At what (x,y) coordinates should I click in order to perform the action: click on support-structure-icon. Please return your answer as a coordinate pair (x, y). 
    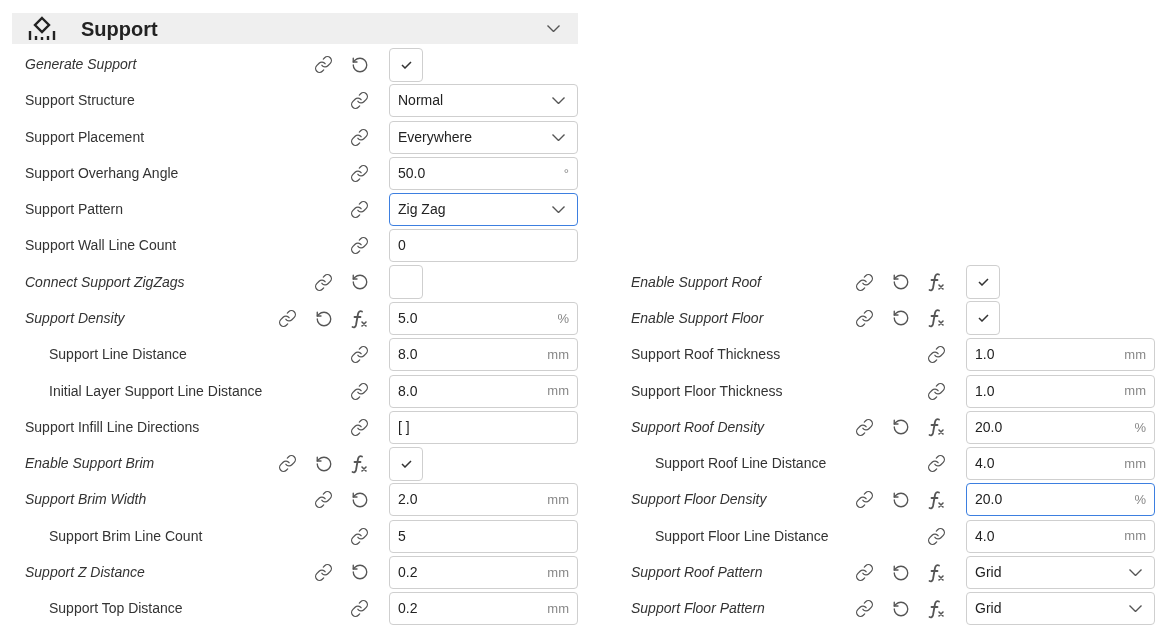
    Looking at the image, I should click on (42, 28).